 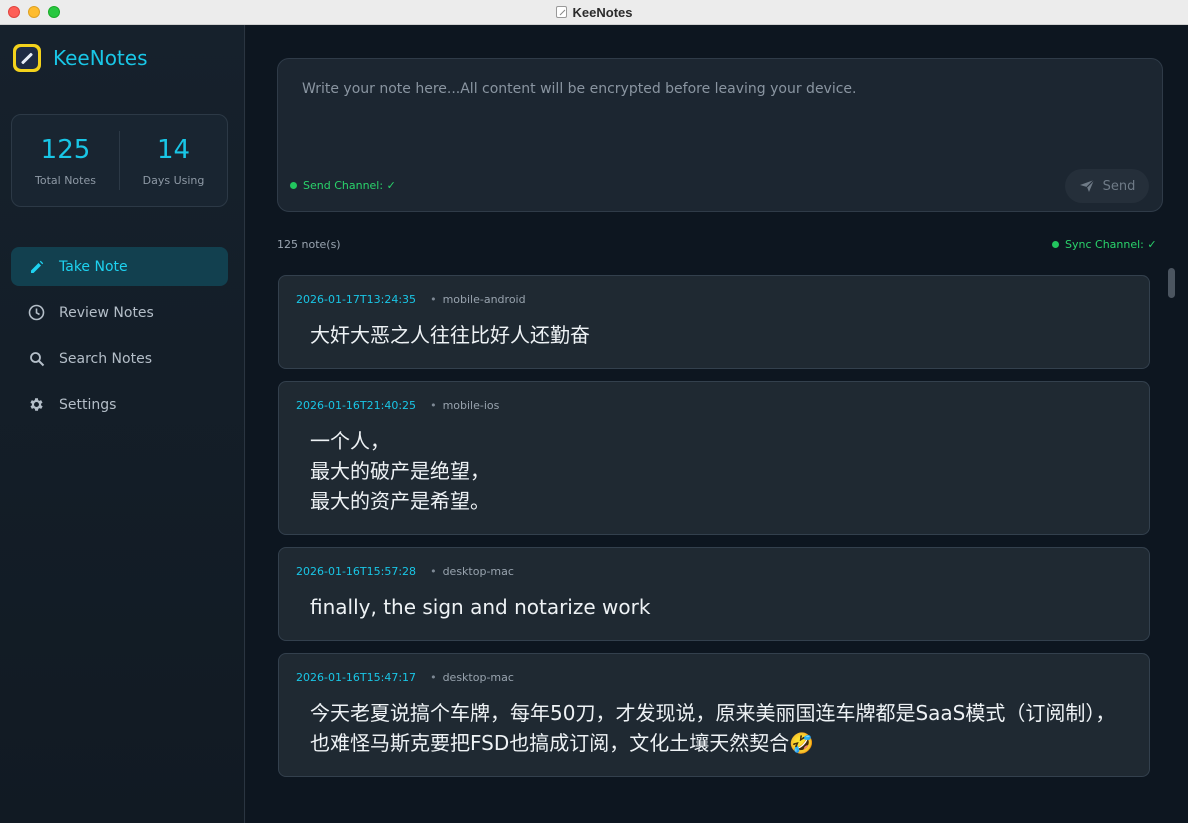 I want to click on sidebar-item-settings: Settings, so click(x=119, y=404).